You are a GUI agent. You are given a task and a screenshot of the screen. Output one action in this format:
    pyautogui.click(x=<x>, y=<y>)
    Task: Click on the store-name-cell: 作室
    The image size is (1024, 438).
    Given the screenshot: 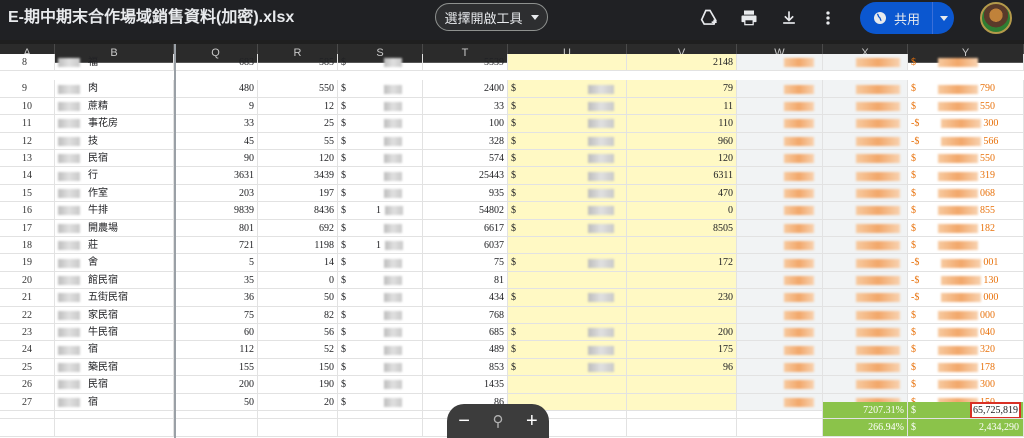 What is the action you would take?
    pyautogui.click(x=114, y=193)
    